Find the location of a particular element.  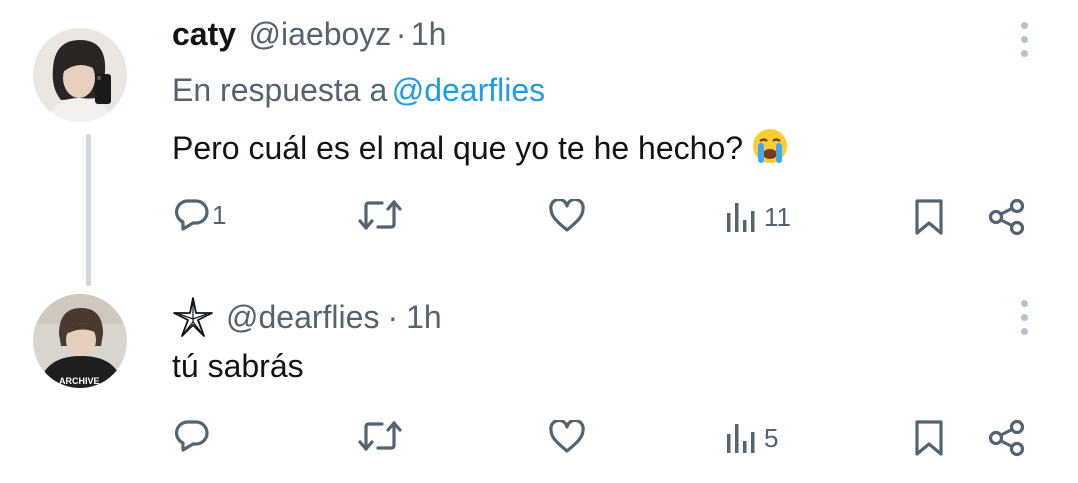

avatar: ARCHIVE is located at coordinates (80, 341).